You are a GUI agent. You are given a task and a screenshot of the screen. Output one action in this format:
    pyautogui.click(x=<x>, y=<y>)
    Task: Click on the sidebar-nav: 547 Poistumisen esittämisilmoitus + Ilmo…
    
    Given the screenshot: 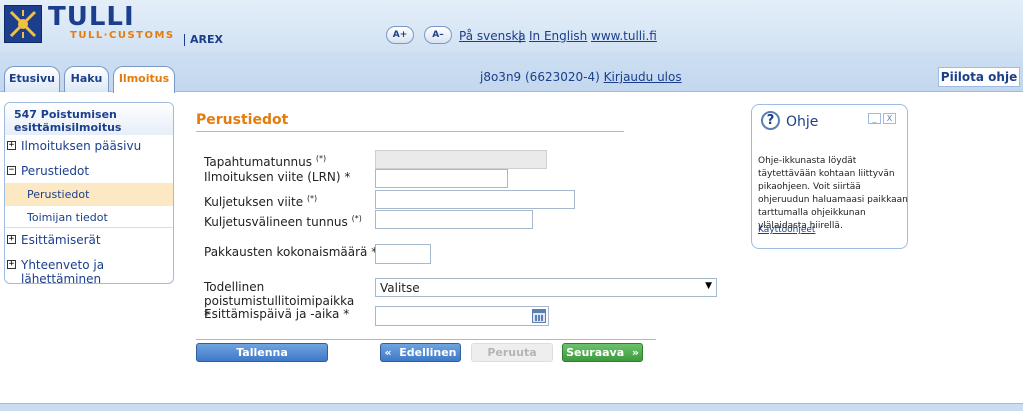 What is the action you would take?
    pyautogui.click(x=89, y=193)
    